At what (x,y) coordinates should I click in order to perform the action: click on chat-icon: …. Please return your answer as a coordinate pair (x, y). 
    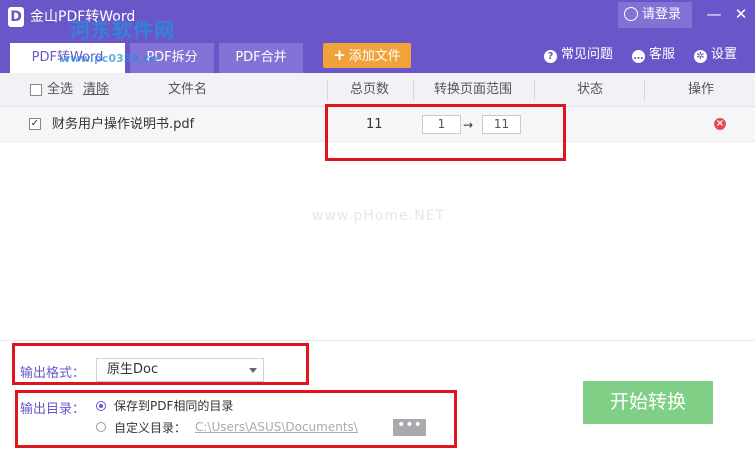
    Looking at the image, I should click on (638, 56).